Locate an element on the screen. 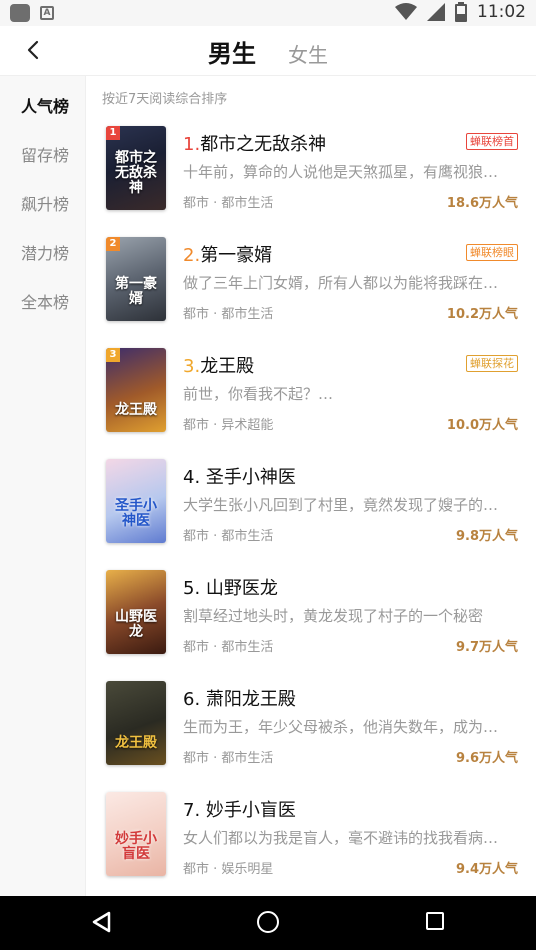 The image size is (536, 950). book-title: 3.龙王殿 is located at coordinates (218, 365).